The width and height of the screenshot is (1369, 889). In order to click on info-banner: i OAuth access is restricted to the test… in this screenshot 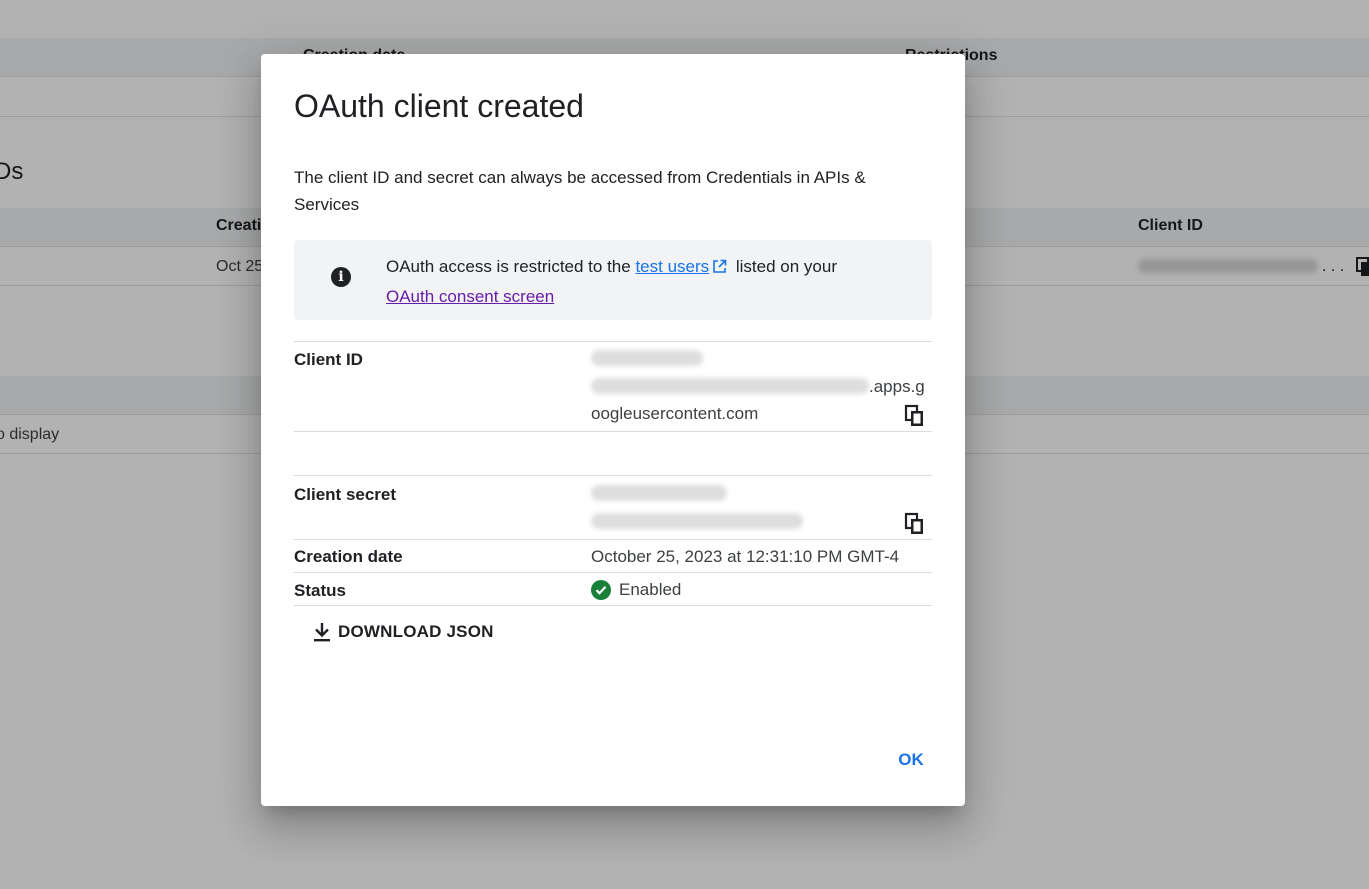, I will do `click(613, 280)`.